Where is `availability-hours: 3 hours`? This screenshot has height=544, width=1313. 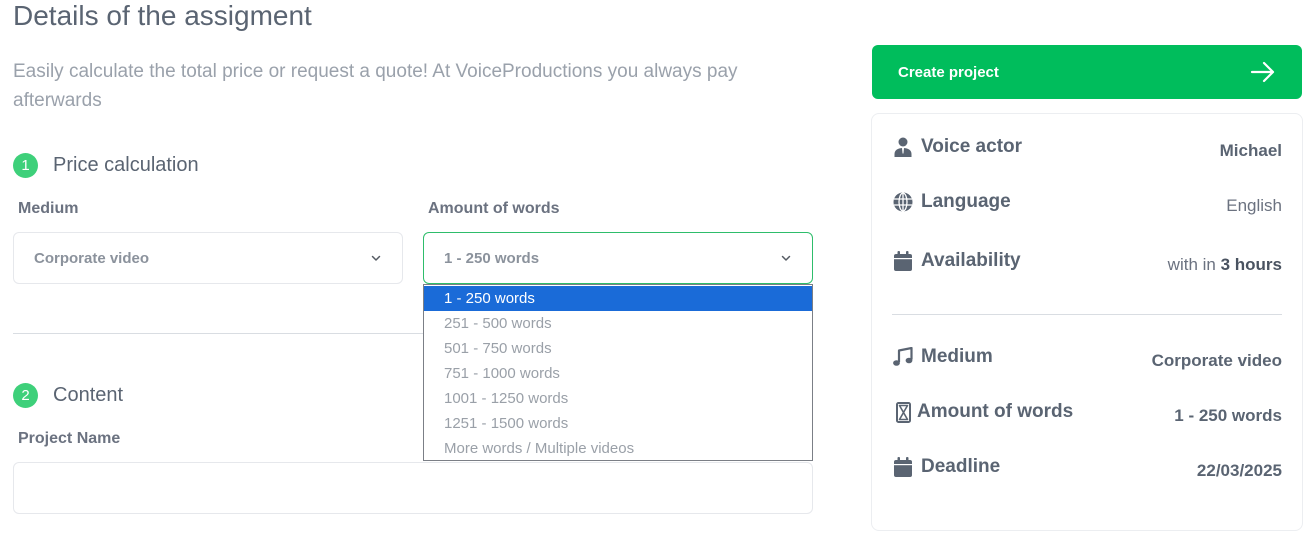 availability-hours: 3 hours is located at coordinates (1251, 264).